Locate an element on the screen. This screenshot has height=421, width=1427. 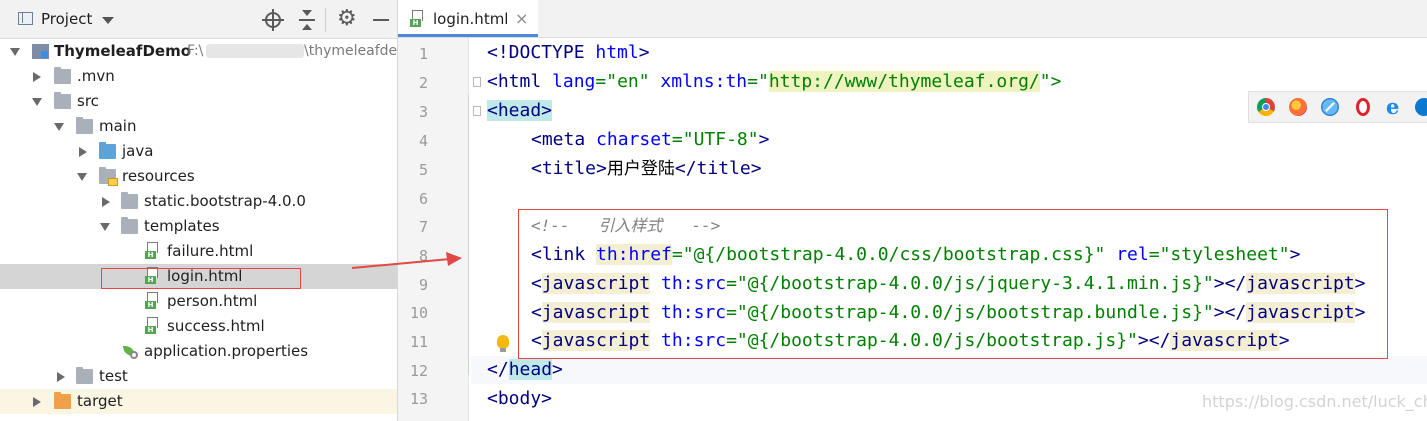
module-path-end: \thymeleafde is located at coordinates (351, 51).